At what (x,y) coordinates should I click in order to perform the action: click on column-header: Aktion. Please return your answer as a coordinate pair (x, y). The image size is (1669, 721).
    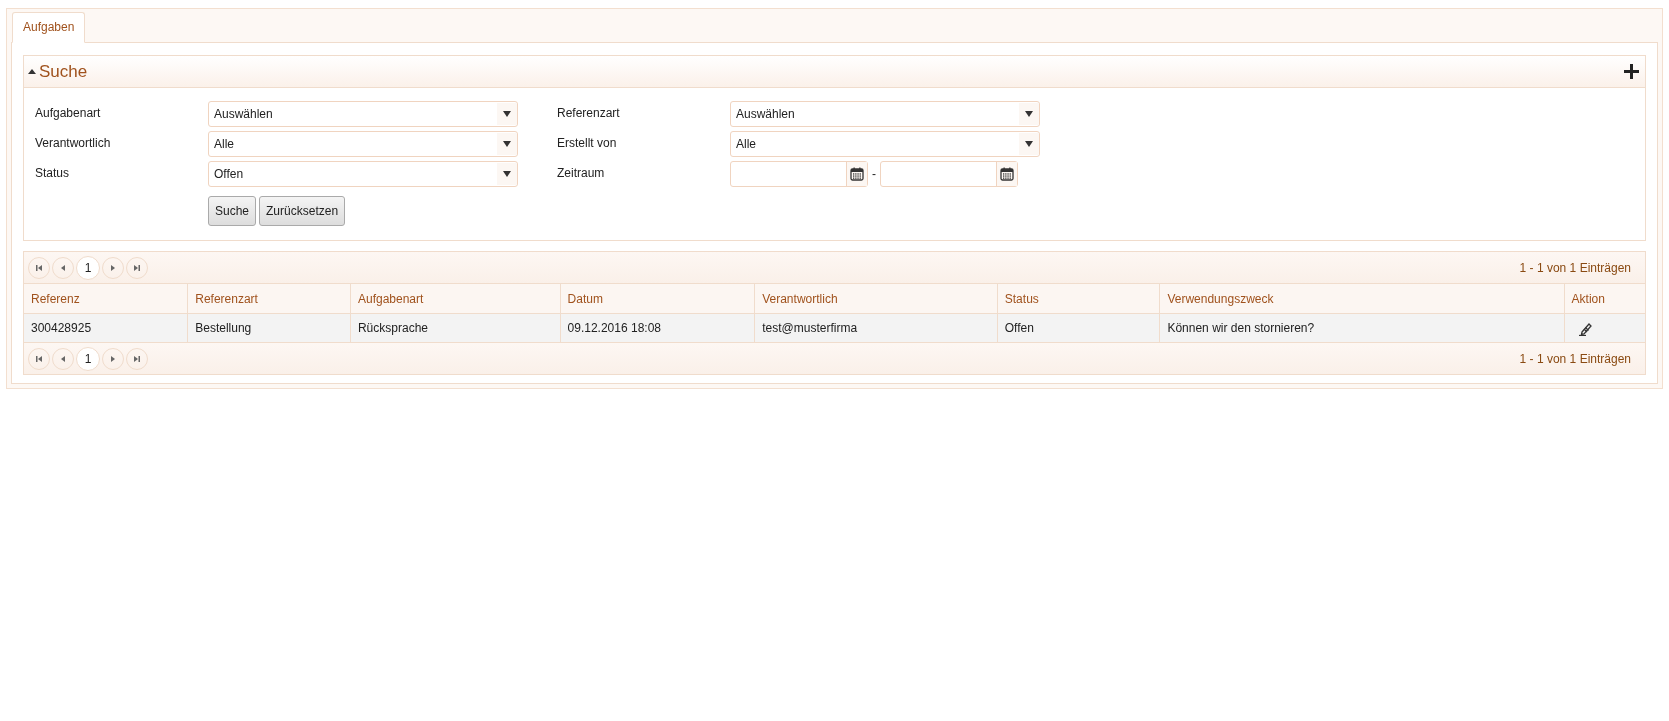
    Looking at the image, I should click on (1604, 299).